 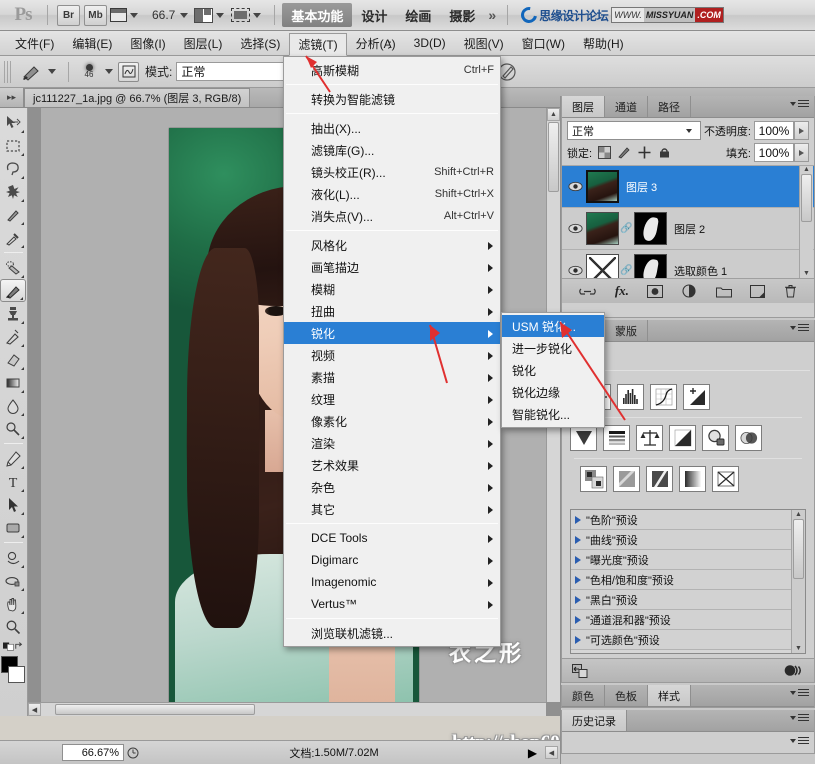 I want to click on adjustments-panel-menu-button, so click(x=799, y=328).